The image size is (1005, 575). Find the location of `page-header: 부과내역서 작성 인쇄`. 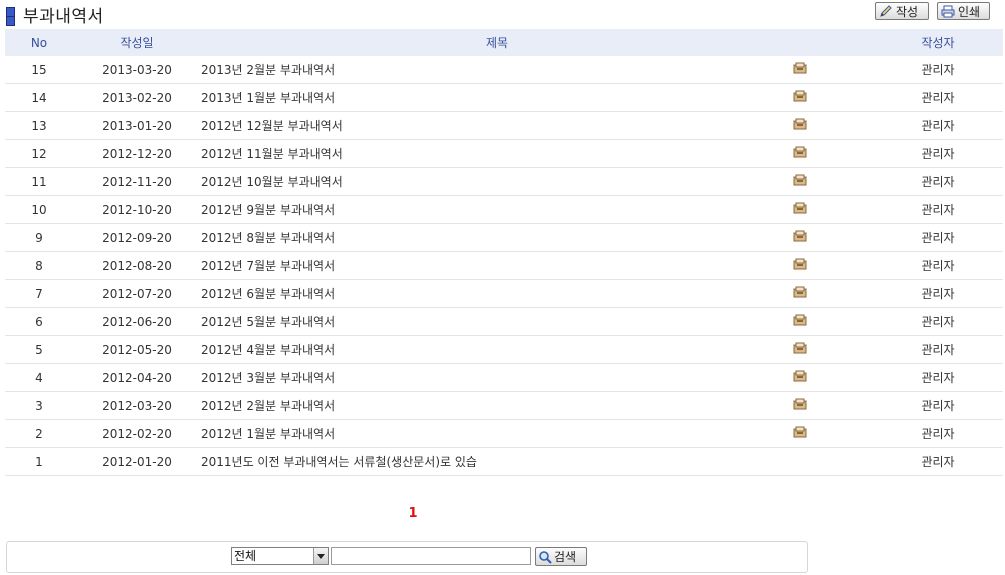

page-header: 부과내역서 작성 인쇄 is located at coordinates (502, 14).